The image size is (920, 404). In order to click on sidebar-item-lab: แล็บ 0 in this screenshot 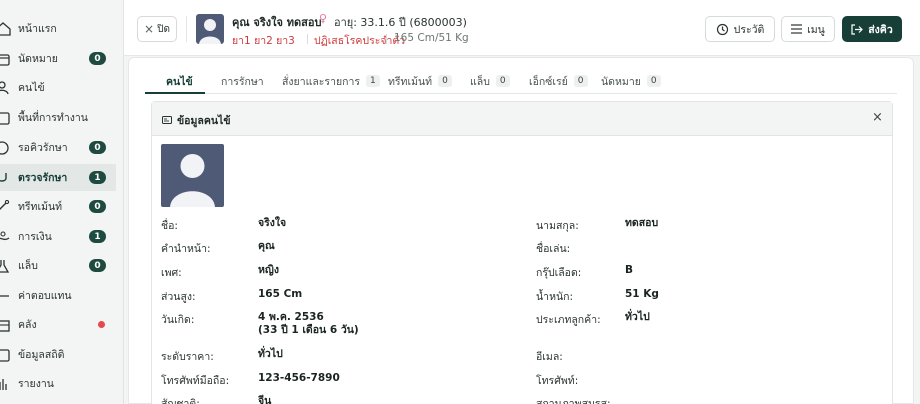, I will do `click(58, 265)`.